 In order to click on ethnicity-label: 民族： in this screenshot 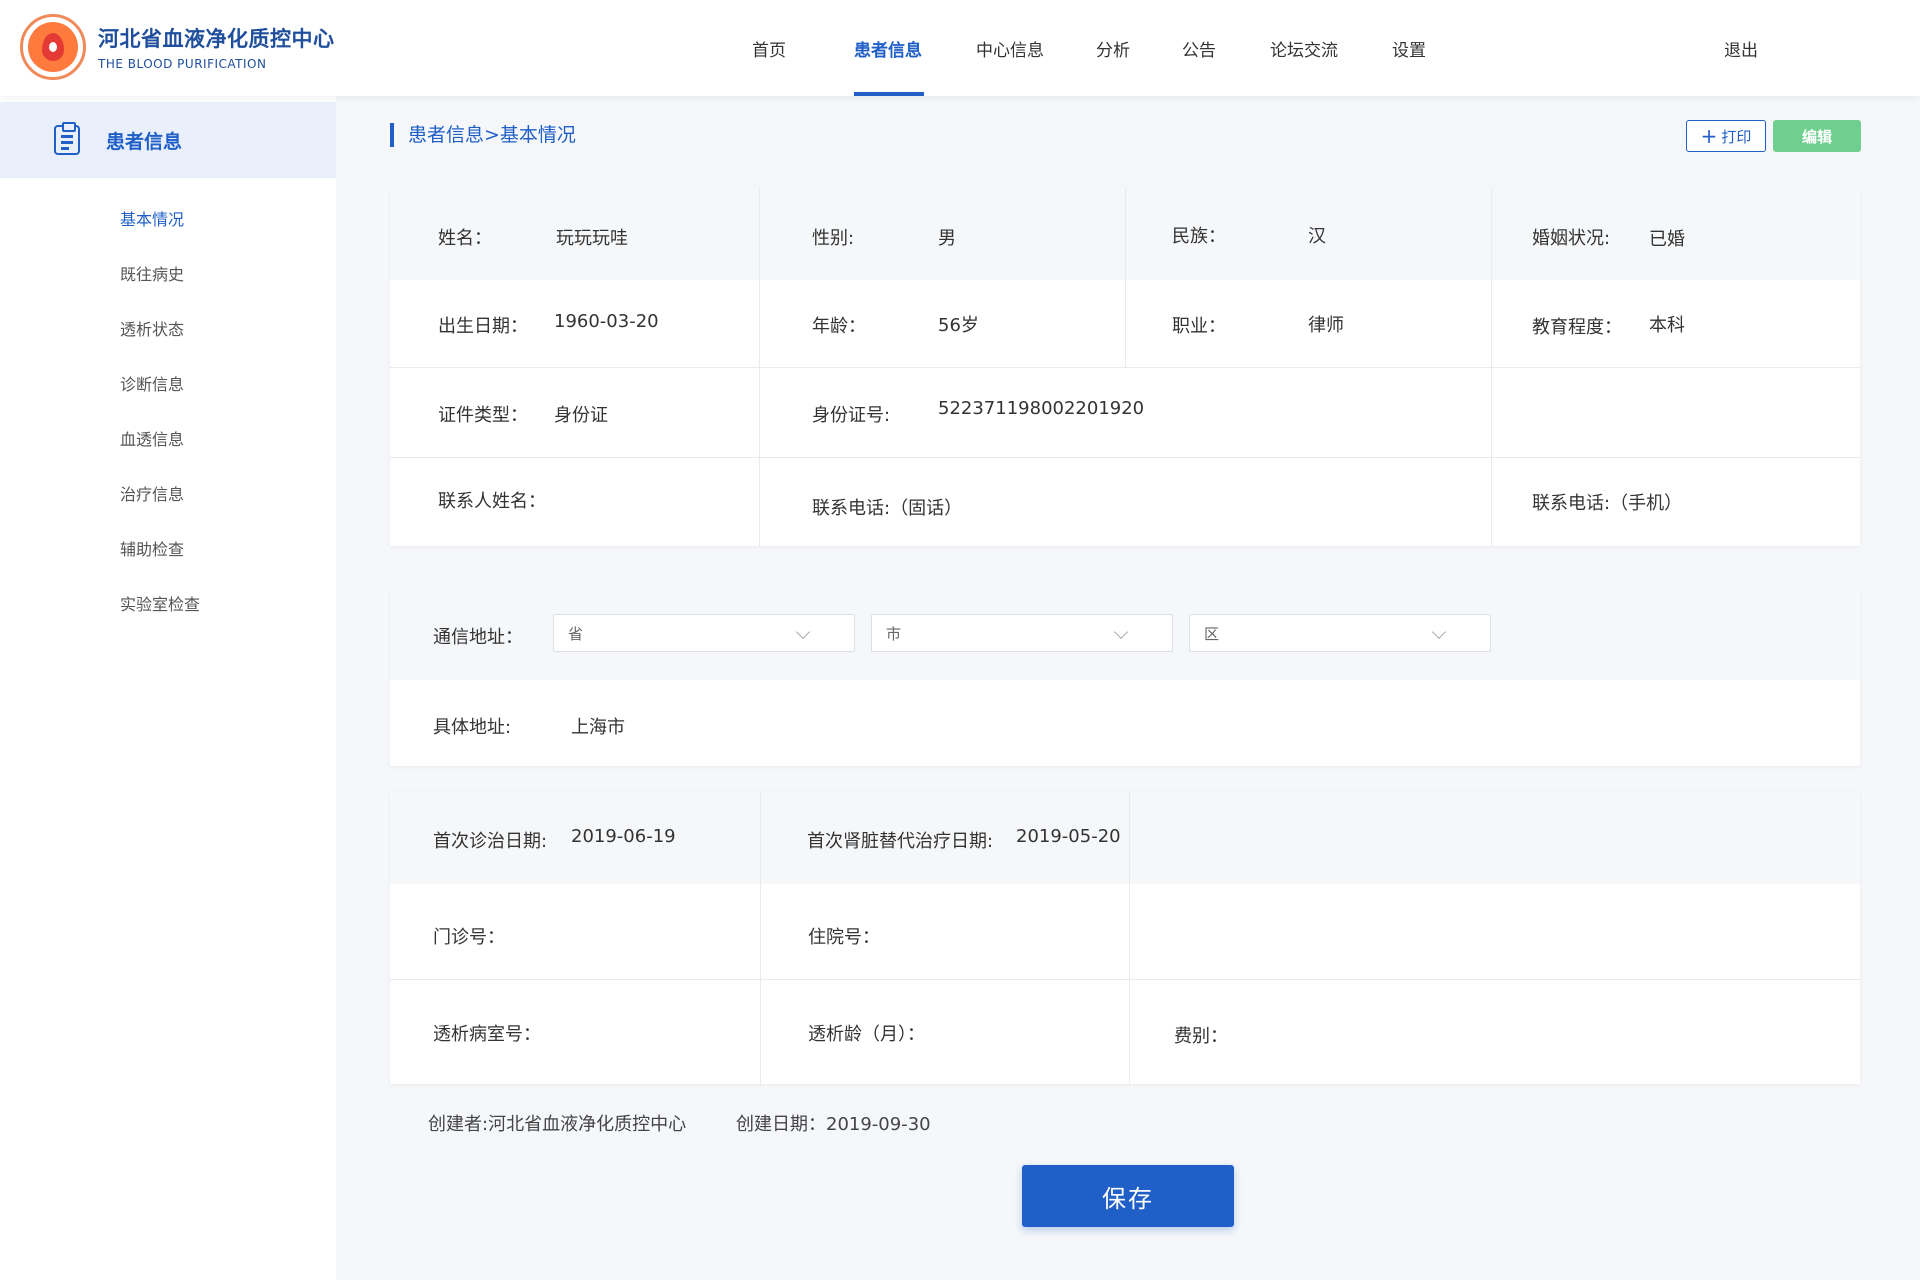, I will do `click(1199, 236)`.